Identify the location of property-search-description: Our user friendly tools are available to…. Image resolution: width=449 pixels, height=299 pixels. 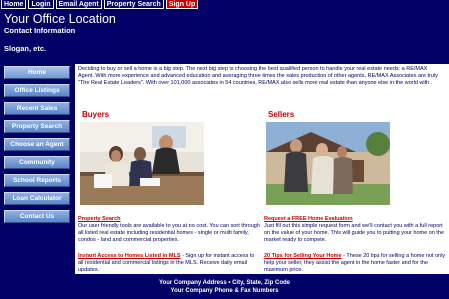
(169, 233).